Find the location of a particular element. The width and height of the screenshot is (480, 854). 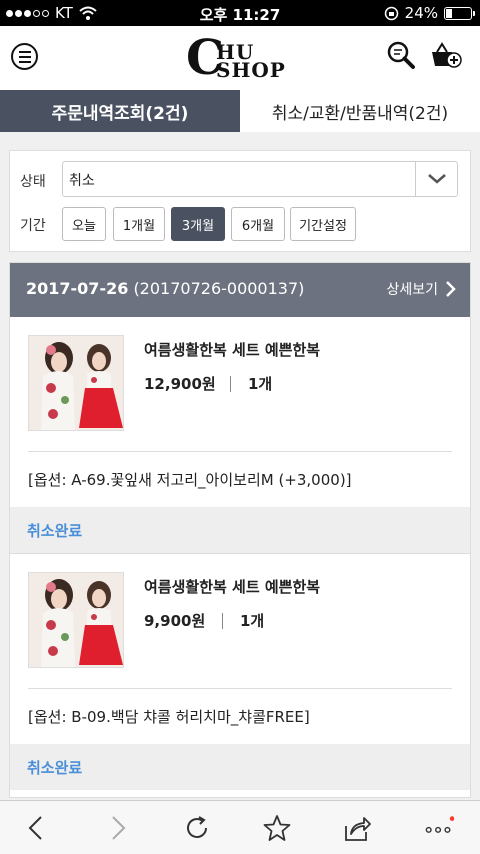

reload-icon is located at coordinates (197, 827).